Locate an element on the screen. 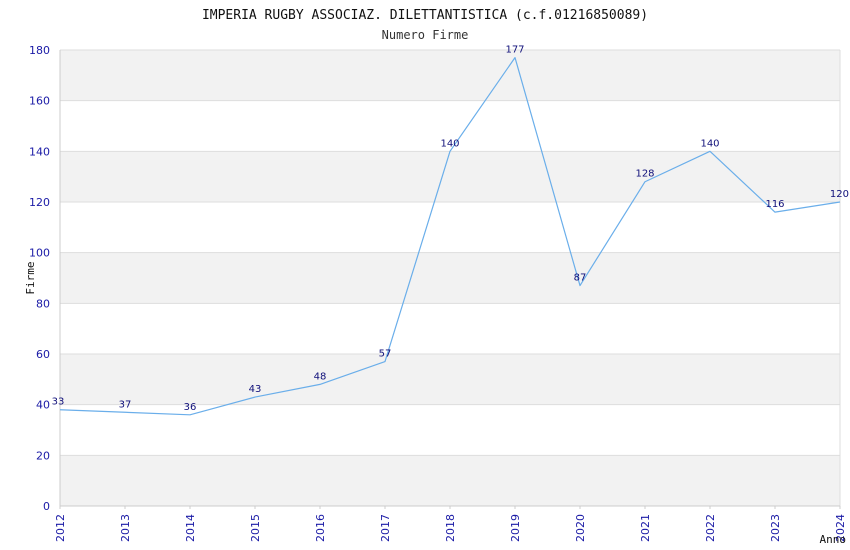  x-tick-label: 2020 is located at coordinates (580, 528).